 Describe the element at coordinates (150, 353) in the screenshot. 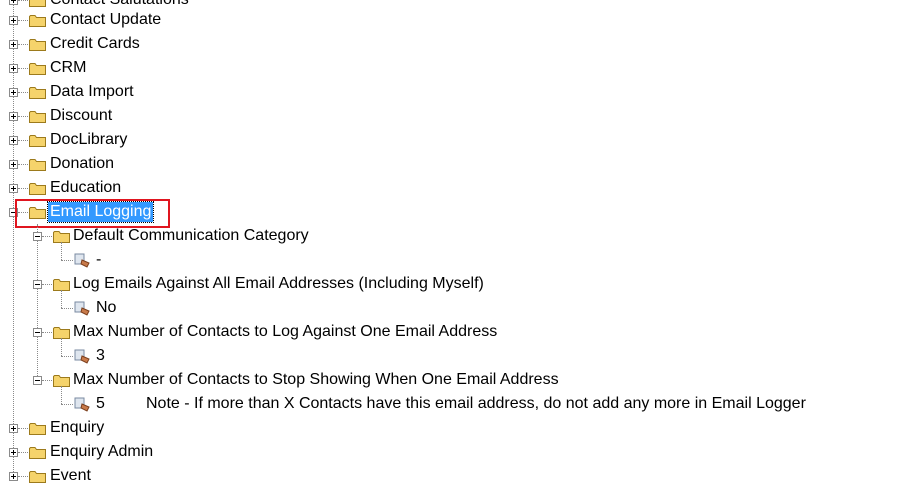

I see `tree-leaf-value: 3` at that location.